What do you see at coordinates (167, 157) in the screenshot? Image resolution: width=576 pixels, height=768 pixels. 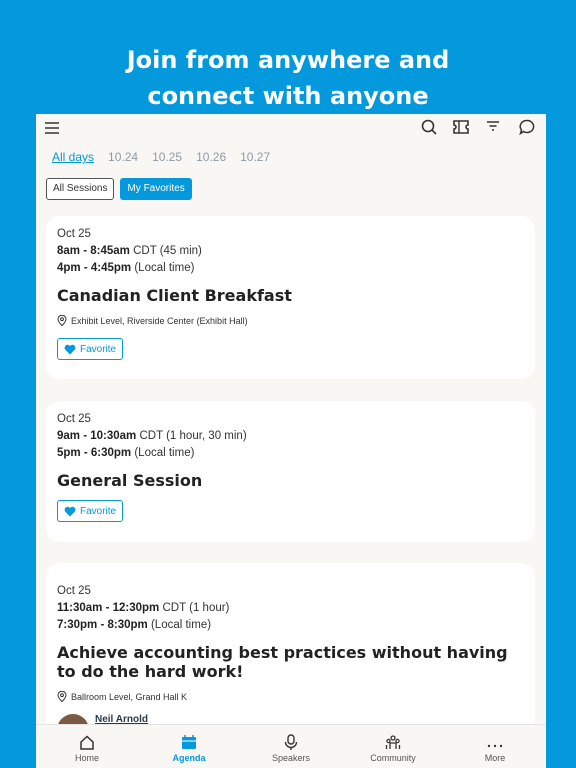 I see `day-tab-1025: 10.25` at bounding box center [167, 157].